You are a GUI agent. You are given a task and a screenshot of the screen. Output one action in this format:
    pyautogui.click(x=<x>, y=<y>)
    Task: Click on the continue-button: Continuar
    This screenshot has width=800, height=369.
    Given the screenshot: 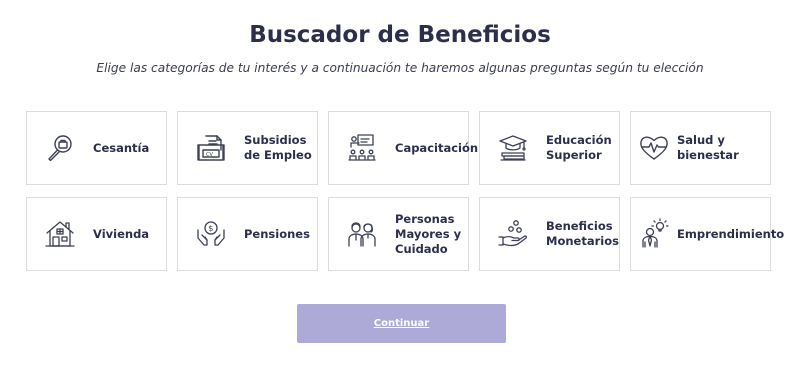 What is the action you would take?
    pyautogui.click(x=401, y=323)
    